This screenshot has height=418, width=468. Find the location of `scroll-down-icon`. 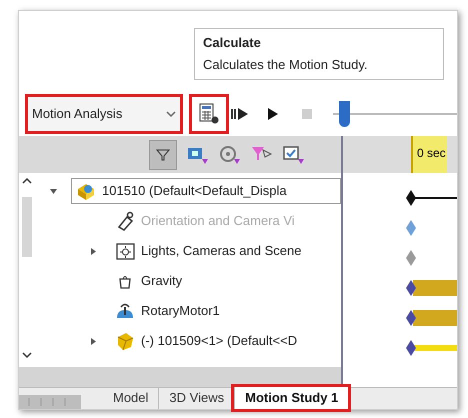

scroll-down-icon is located at coordinates (27, 355).